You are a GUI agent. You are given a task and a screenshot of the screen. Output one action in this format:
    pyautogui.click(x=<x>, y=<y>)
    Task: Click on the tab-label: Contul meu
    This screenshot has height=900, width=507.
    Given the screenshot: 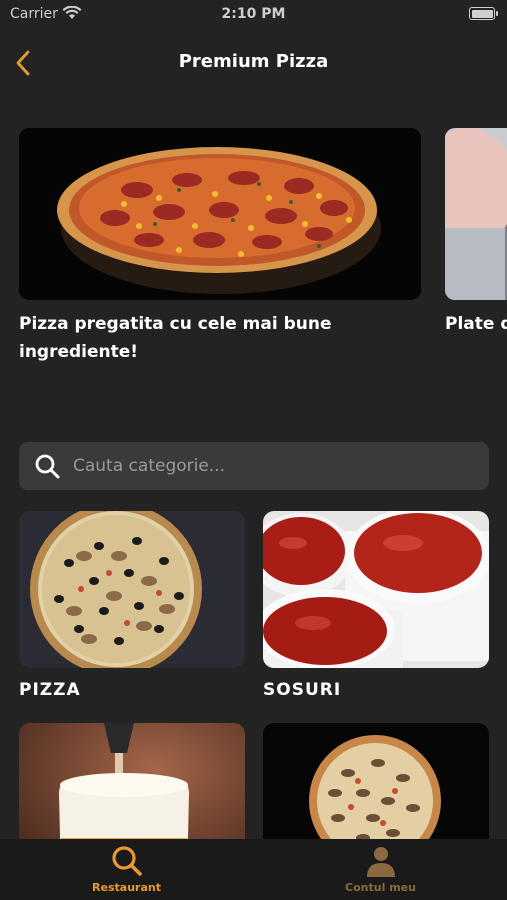 What is the action you would take?
    pyautogui.click(x=380, y=887)
    